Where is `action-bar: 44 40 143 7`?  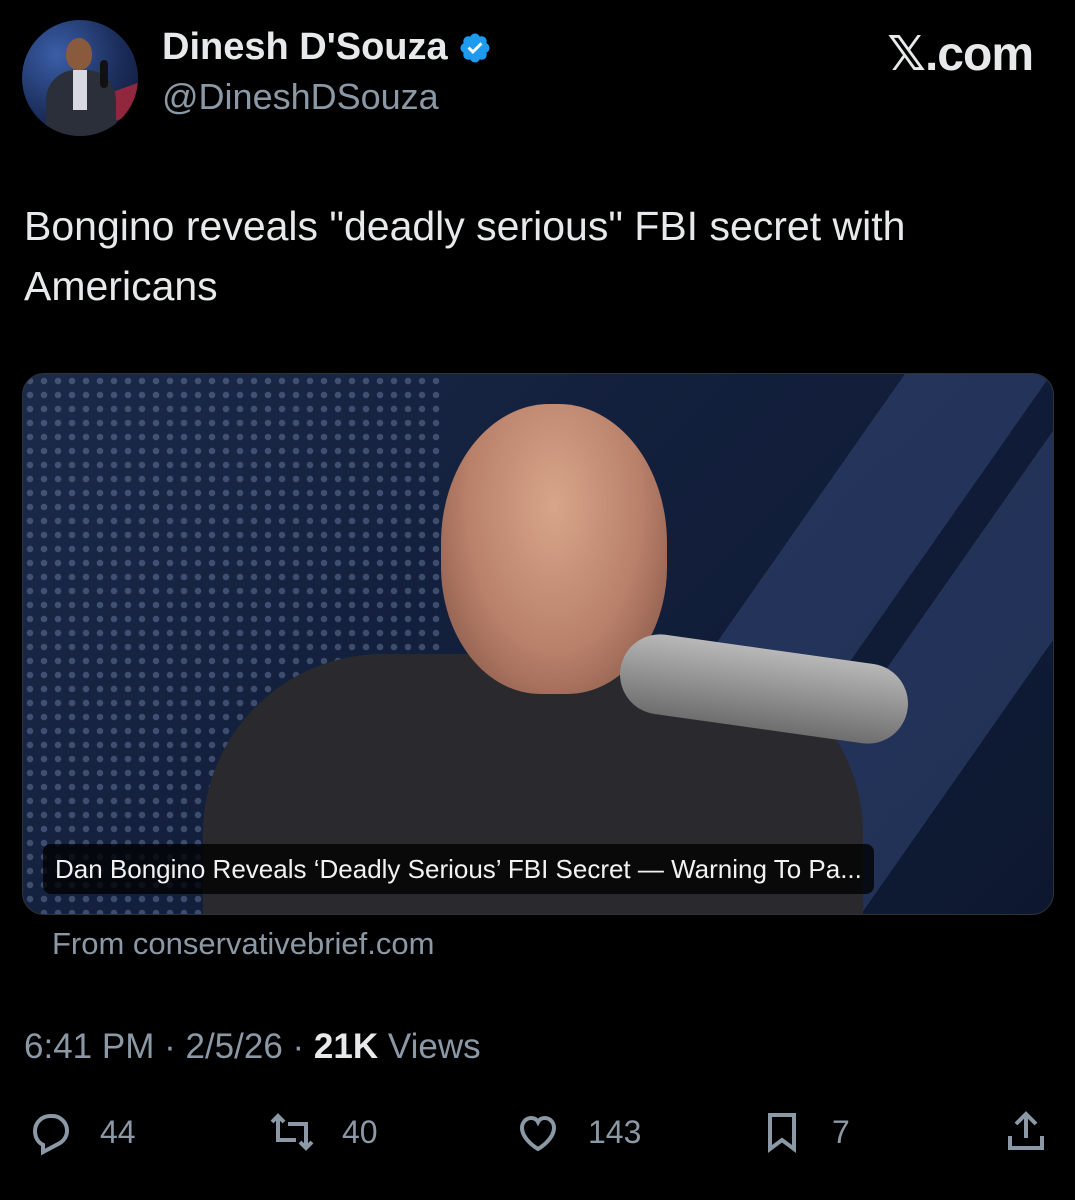 action-bar: 44 40 143 7 is located at coordinates (537, 1138).